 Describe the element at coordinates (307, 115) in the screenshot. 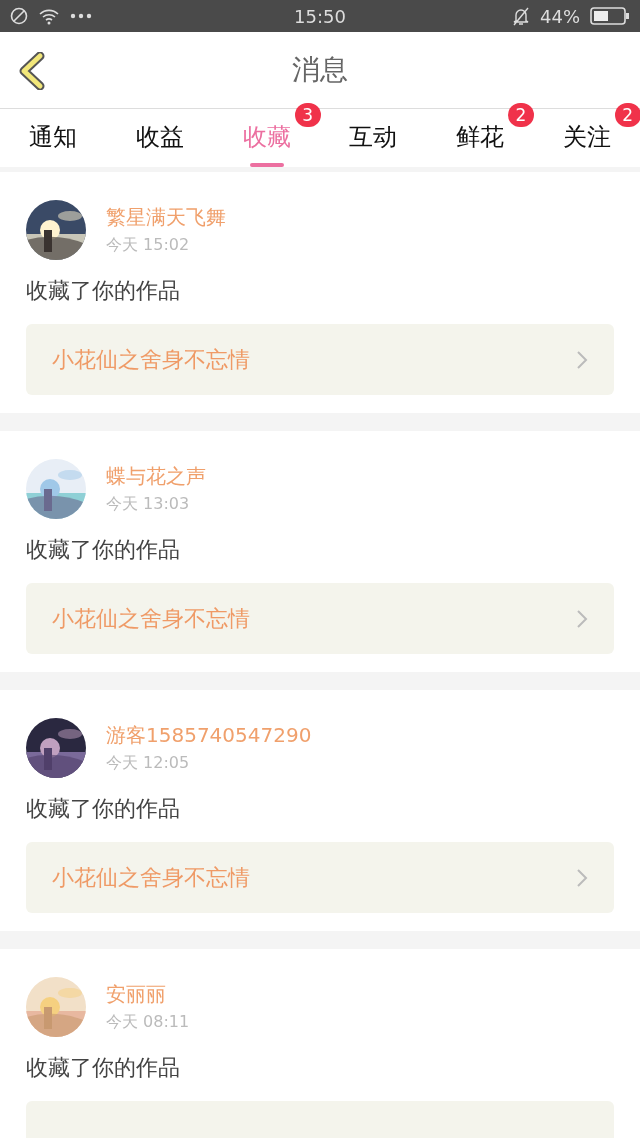

I see `count-badge: 3` at that location.